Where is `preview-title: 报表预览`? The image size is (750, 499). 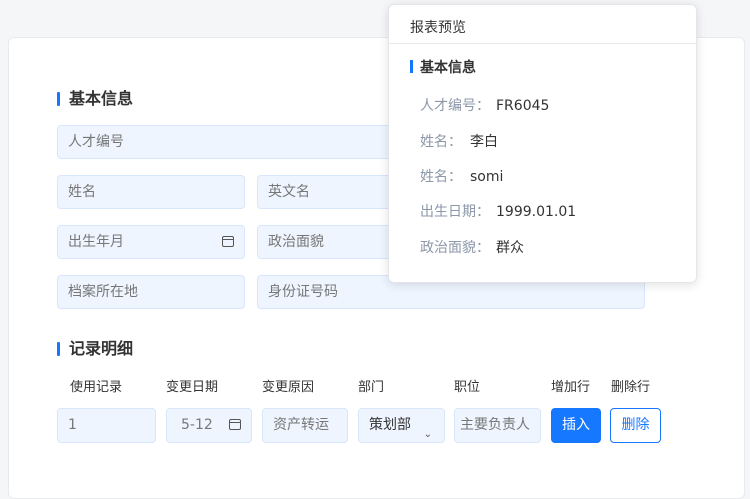
preview-title: 报表预览 is located at coordinates (438, 28).